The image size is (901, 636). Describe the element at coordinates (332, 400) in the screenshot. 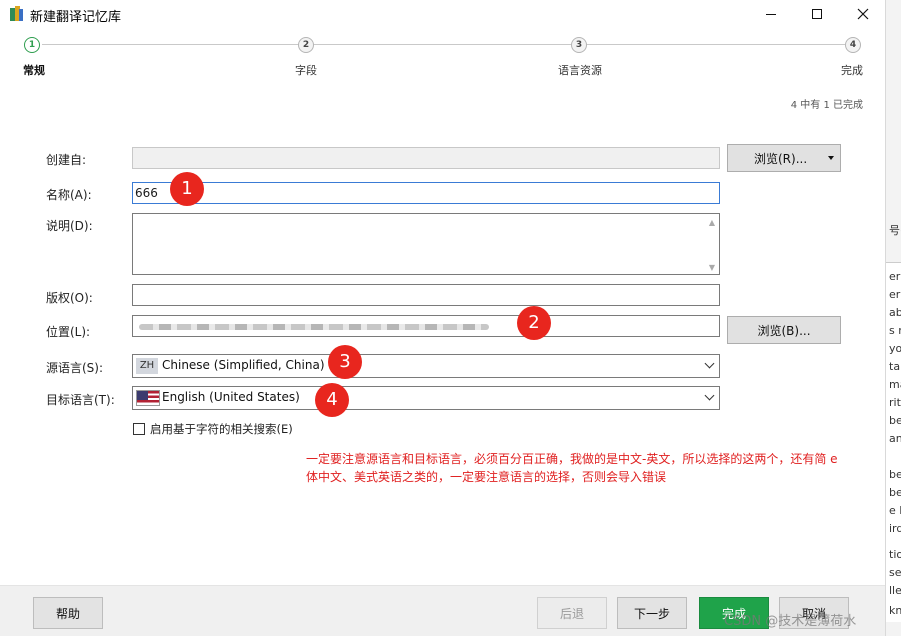

I see `marker-4: 4` at that location.